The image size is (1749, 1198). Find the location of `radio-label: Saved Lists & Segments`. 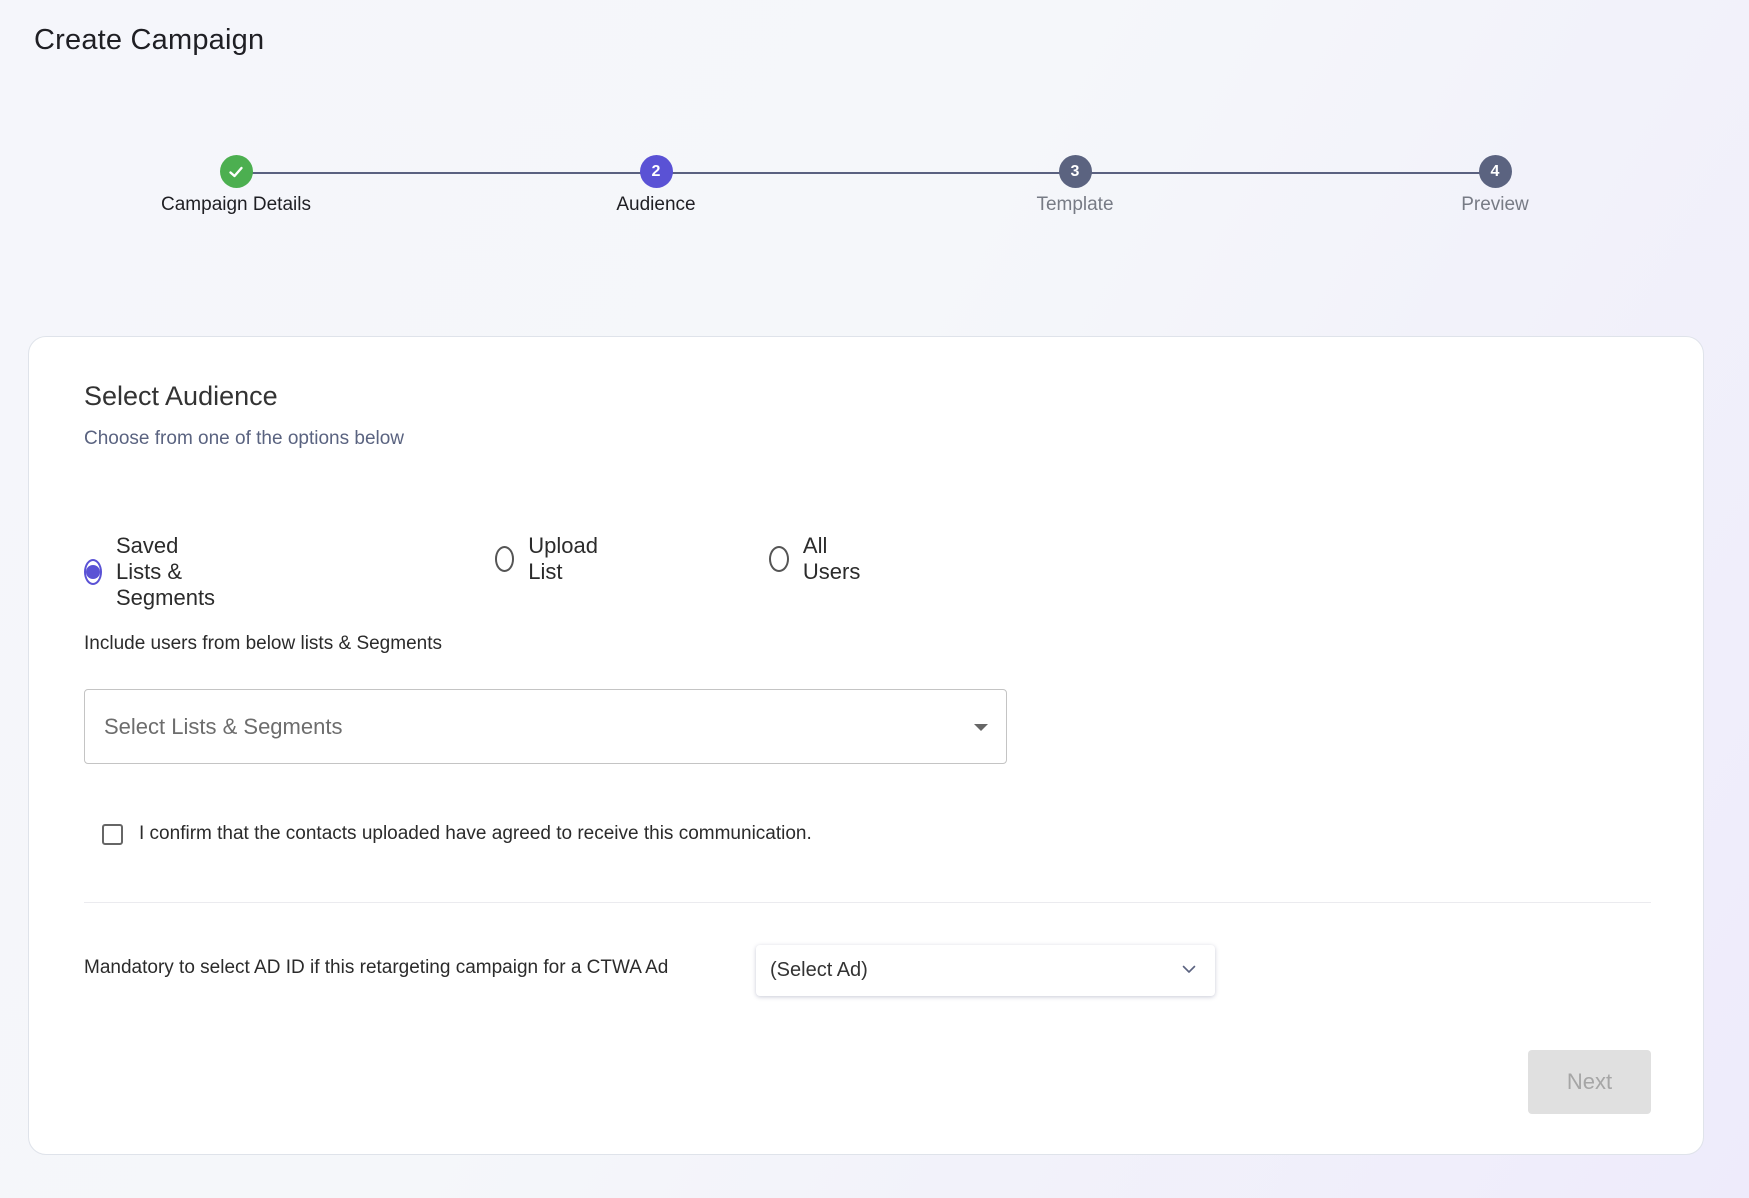

radio-label: Saved Lists & Segments is located at coordinates (166, 571).